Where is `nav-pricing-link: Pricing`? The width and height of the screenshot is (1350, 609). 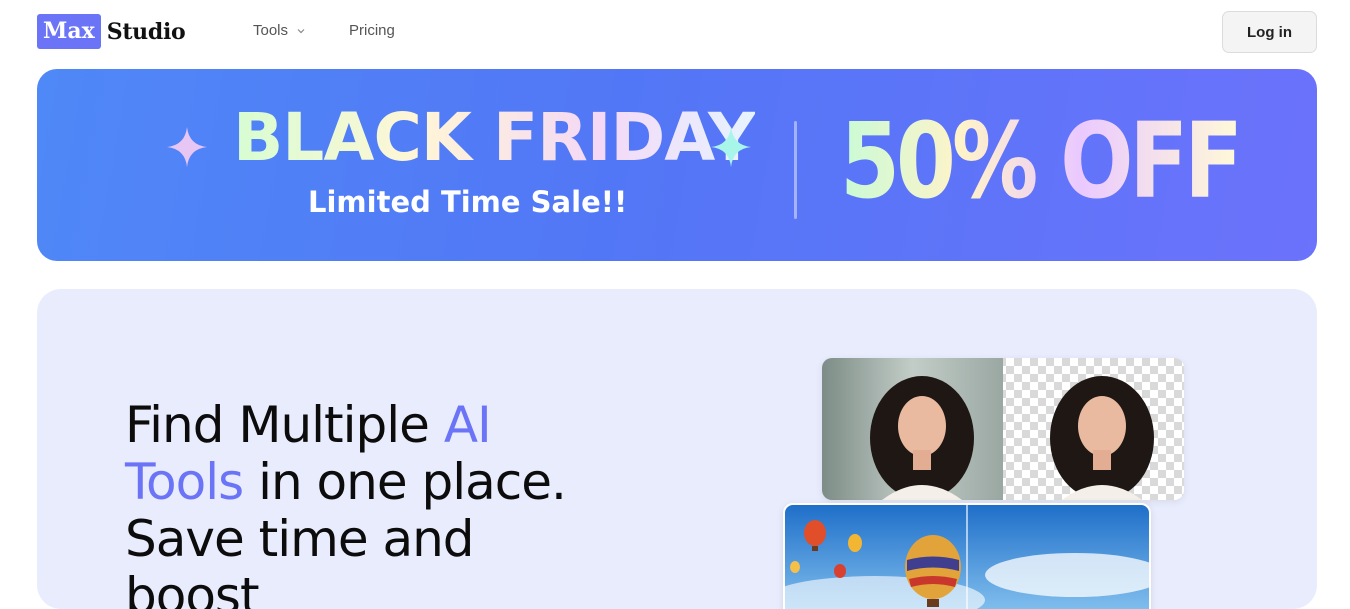 nav-pricing-link: Pricing is located at coordinates (372, 30).